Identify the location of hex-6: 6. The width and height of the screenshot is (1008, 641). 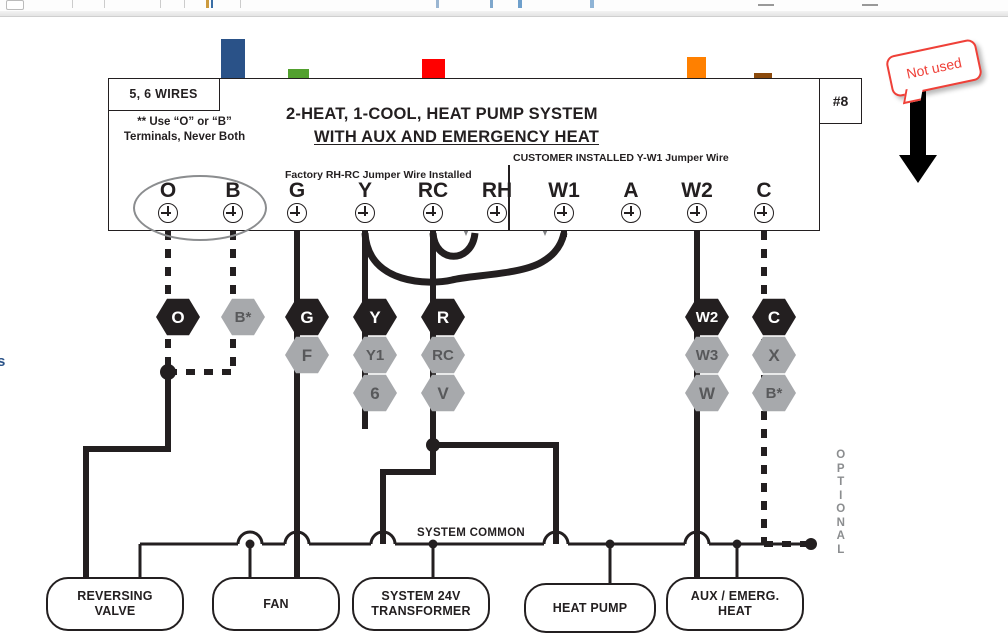
(375, 393).